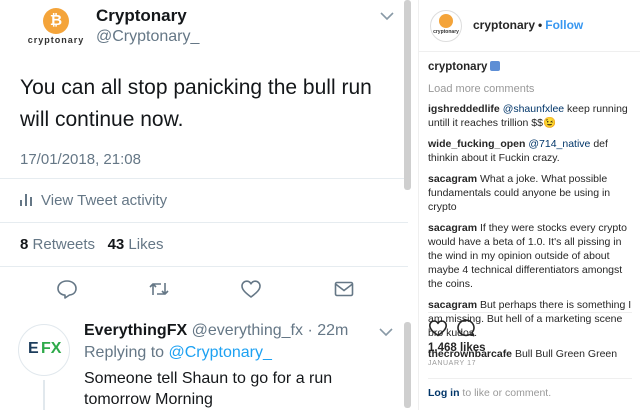 The height and width of the screenshot is (410, 640). I want to click on bitcoin-coin-icon, so click(446, 21).